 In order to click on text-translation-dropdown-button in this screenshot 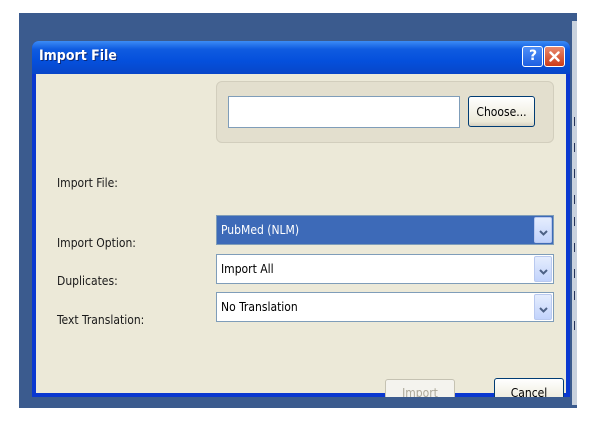, I will do `click(543, 307)`.